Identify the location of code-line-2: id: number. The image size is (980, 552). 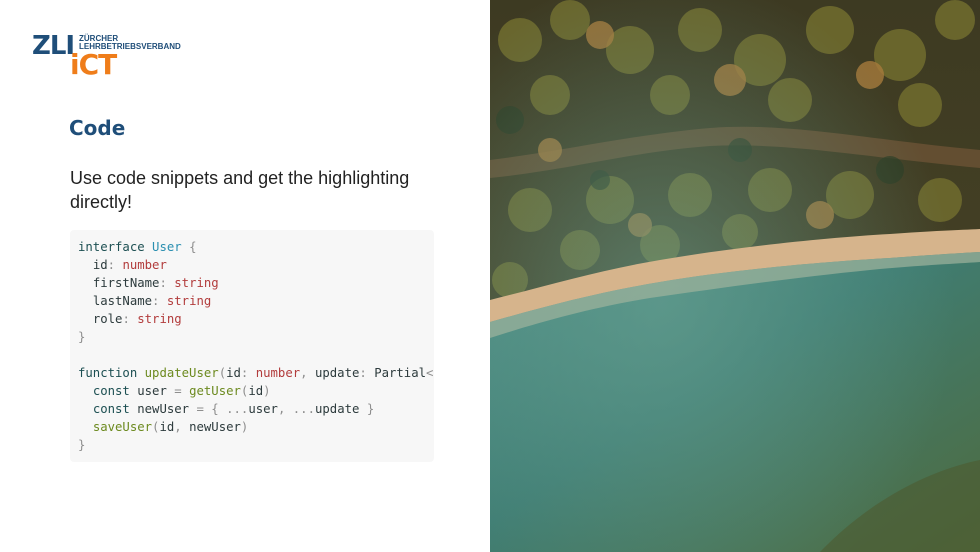
(129, 265).